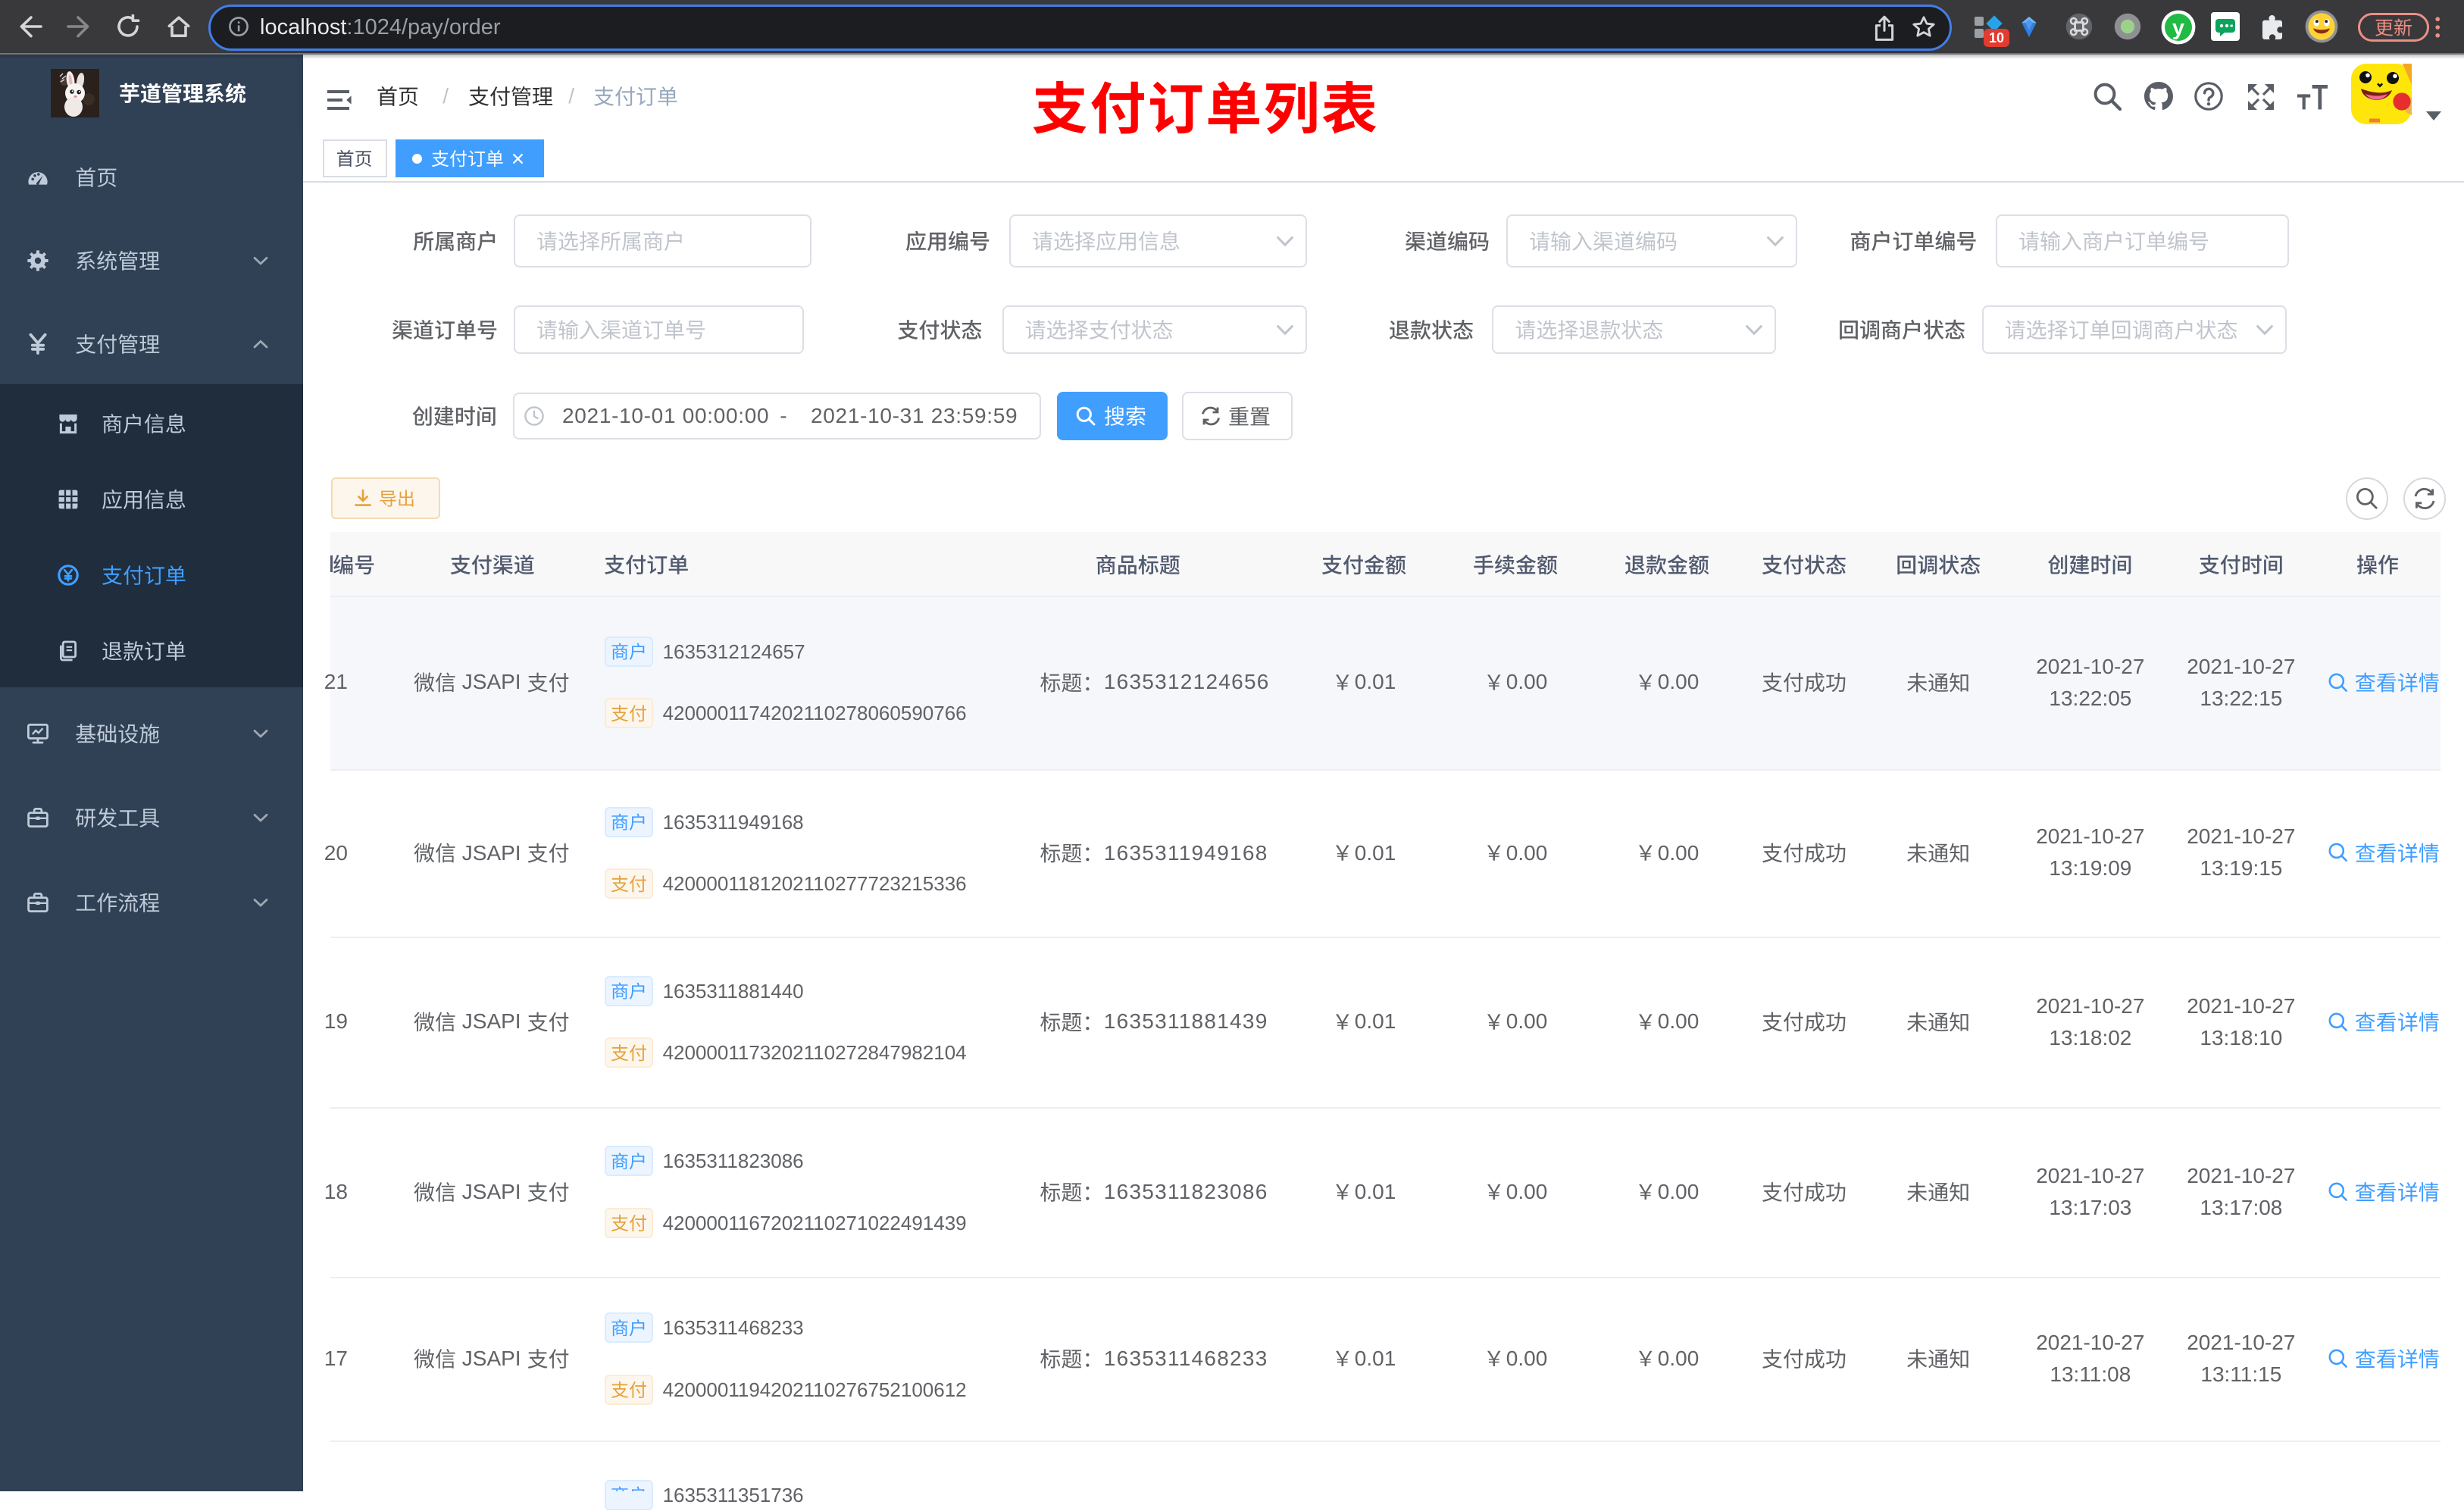 Image resolution: width=2464 pixels, height=1511 pixels. I want to click on svg-text: y, so click(2178, 28).